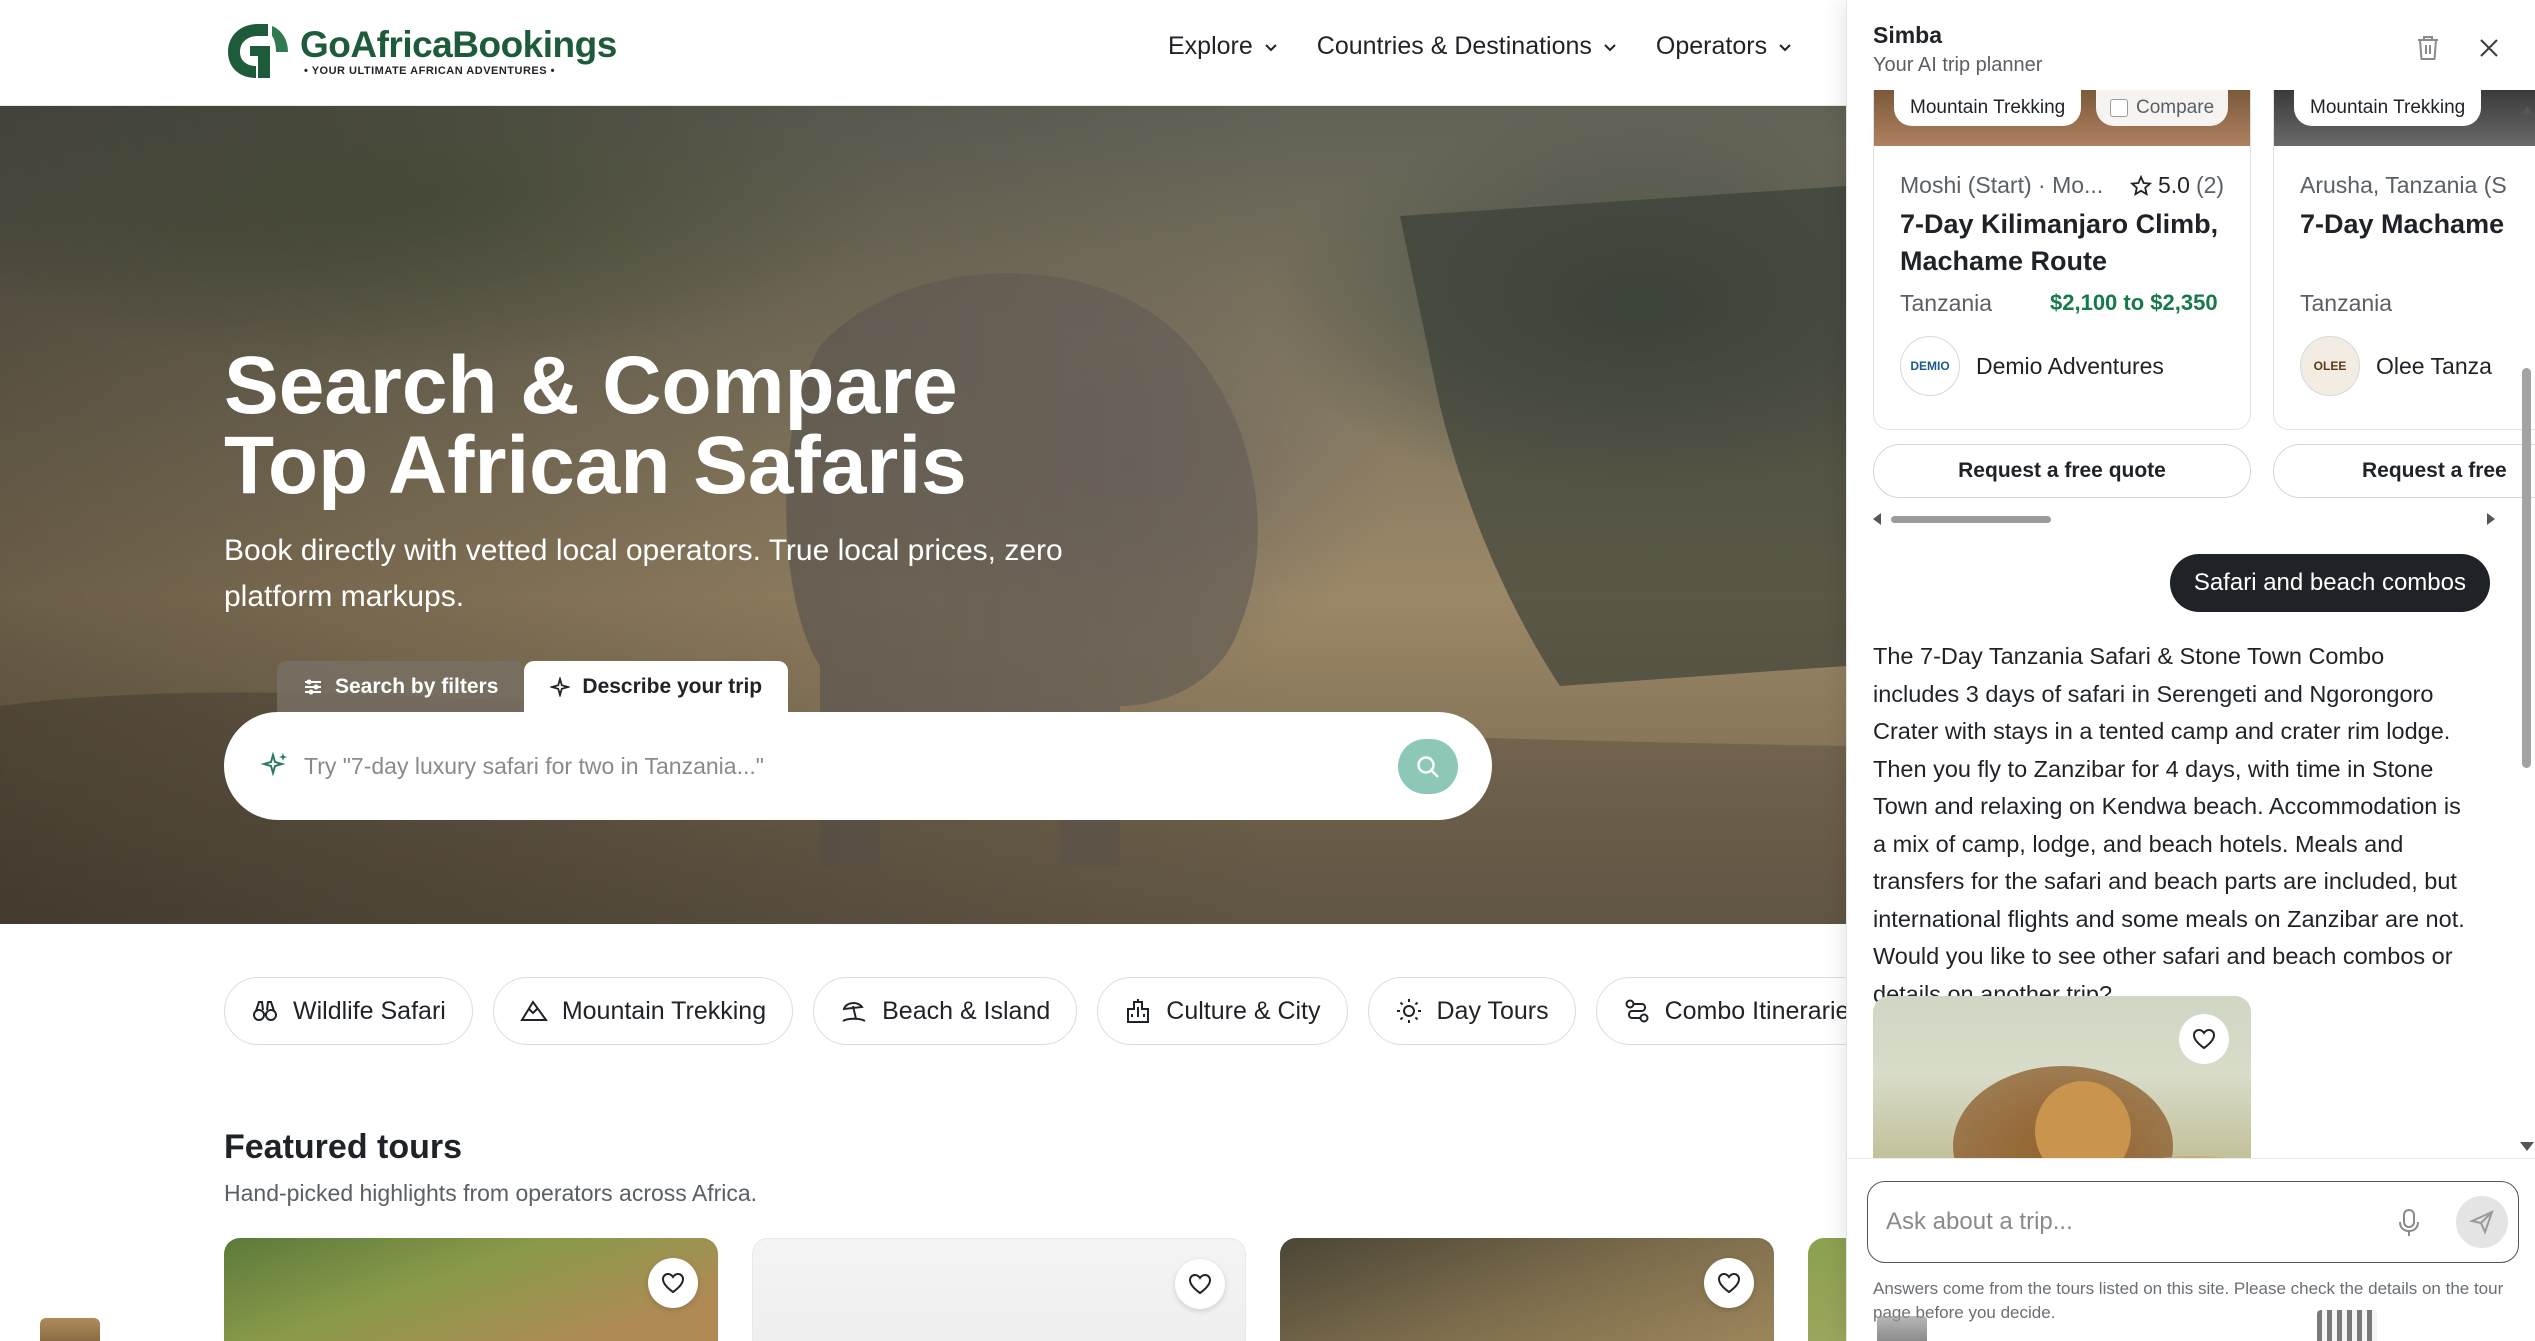 The height and width of the screenshot is (1341, 2535). I want to click on assistant-role: Your AI trip planner, so click(1958, 65).